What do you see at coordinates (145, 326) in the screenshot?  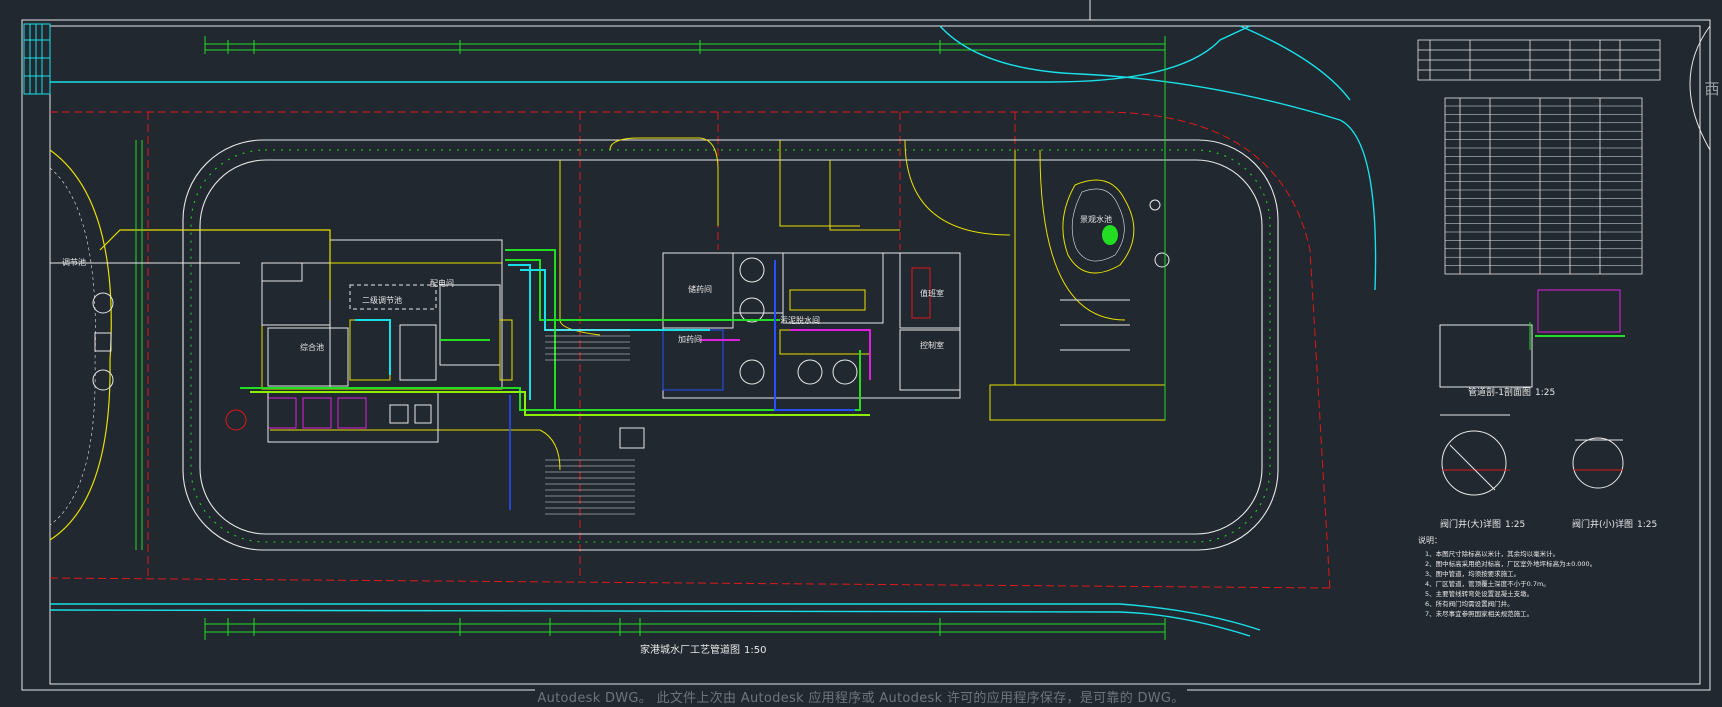 I see `left-pool` at bounding box center [145, 326].